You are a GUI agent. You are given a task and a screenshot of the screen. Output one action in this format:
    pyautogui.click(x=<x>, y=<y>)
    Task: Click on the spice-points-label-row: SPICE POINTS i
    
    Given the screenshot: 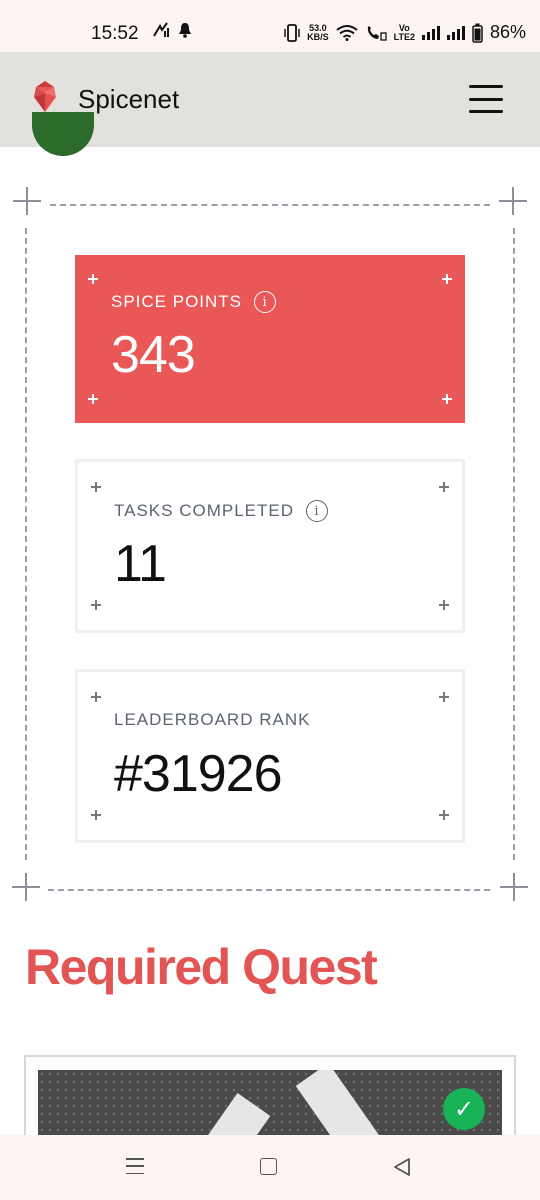 What is the action you would take?
    pyautogui.click(x=194, y=302)
    